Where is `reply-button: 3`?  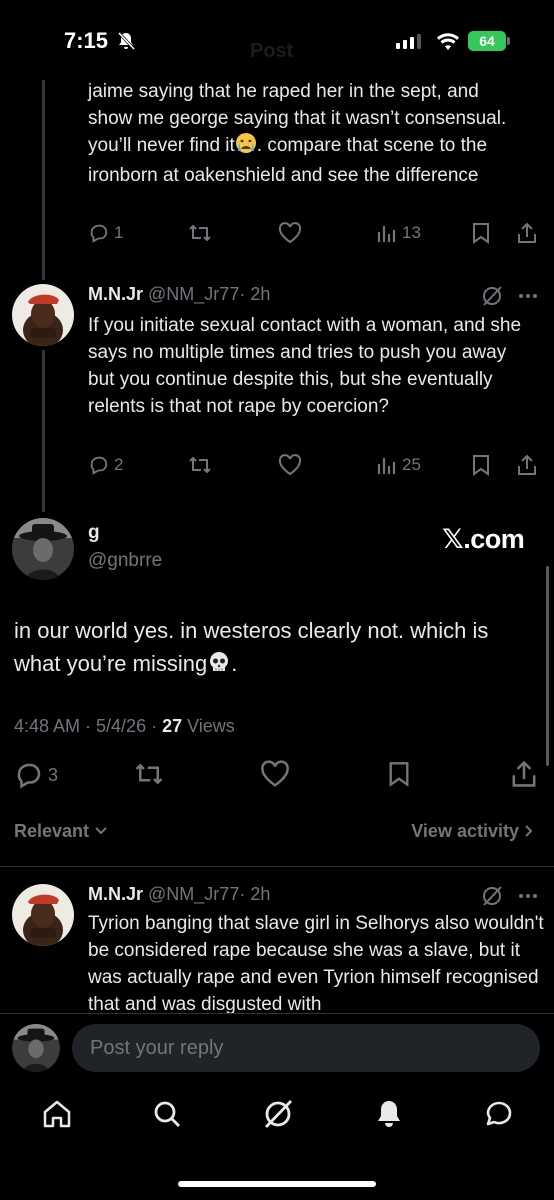 reply-button: 3 is located at coordinates (36, 775).